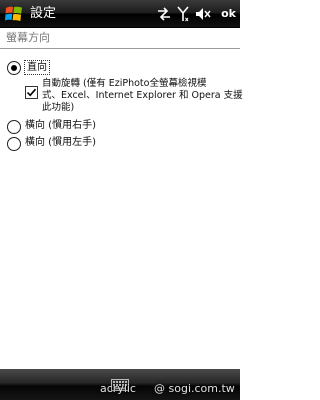 Image resolution: width=320 pixels, height=400 pixels. I want to click on section-divider, so click(120, 48).